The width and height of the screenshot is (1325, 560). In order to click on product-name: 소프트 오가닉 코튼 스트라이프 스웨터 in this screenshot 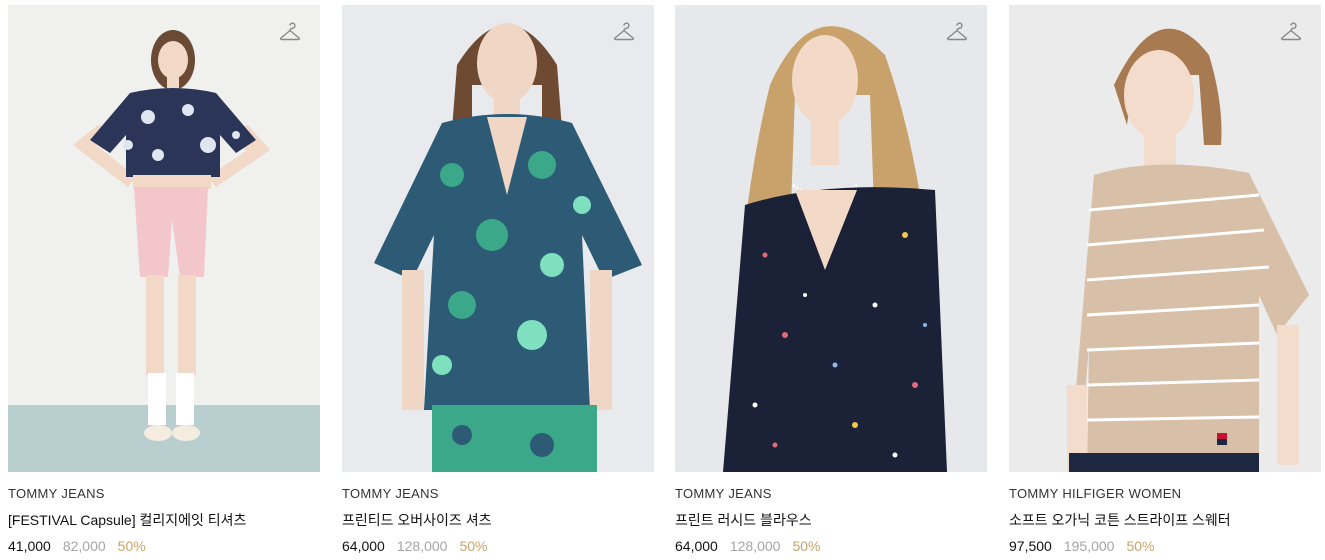, I will do `click(1165, 520)`.